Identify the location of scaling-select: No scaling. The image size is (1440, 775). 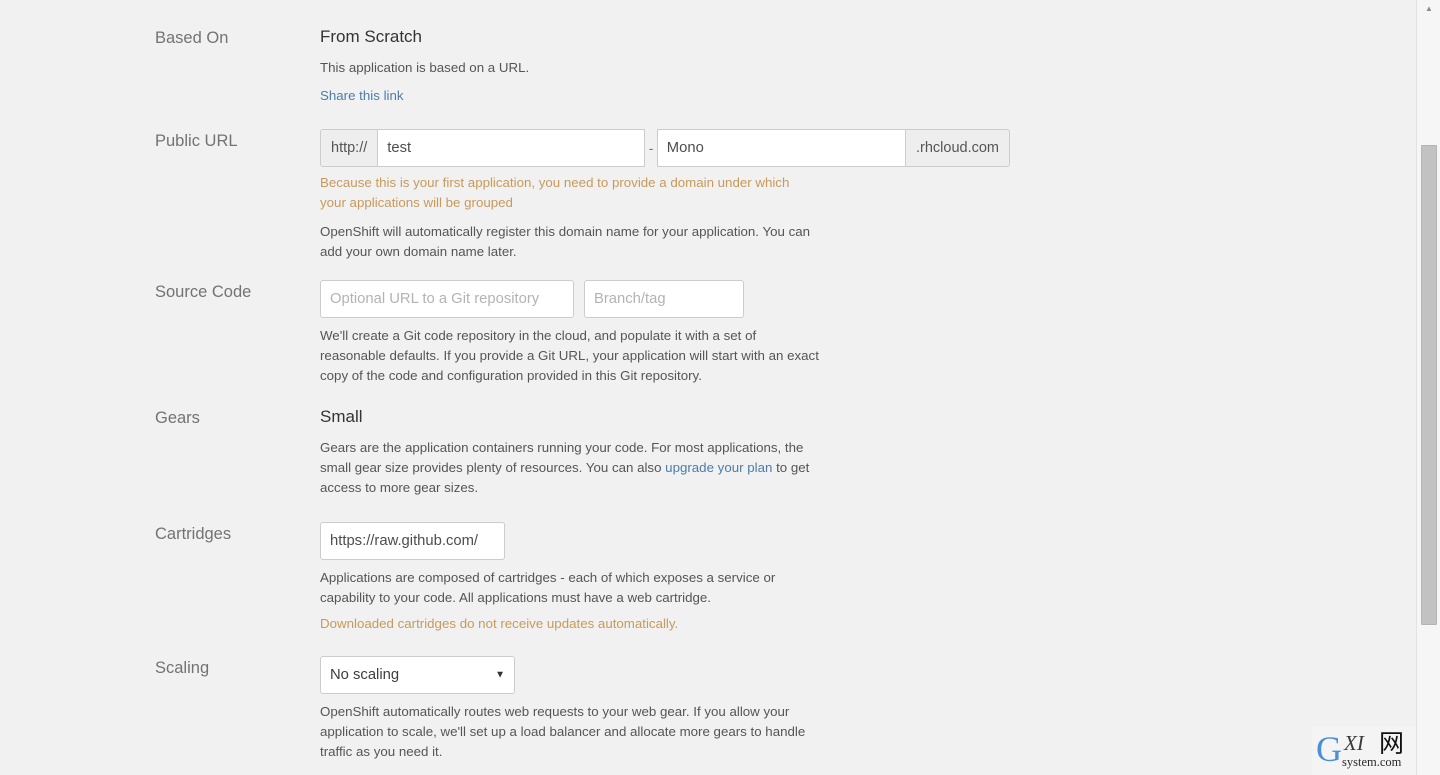
(417, 675).